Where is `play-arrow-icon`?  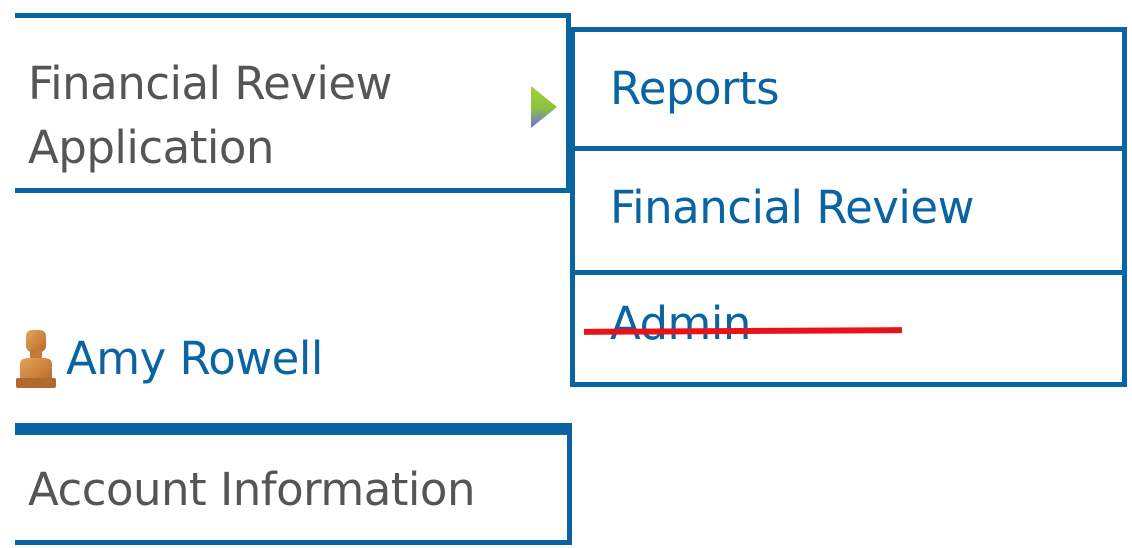 play-arrow-icon is located at coordinates (544, 107).